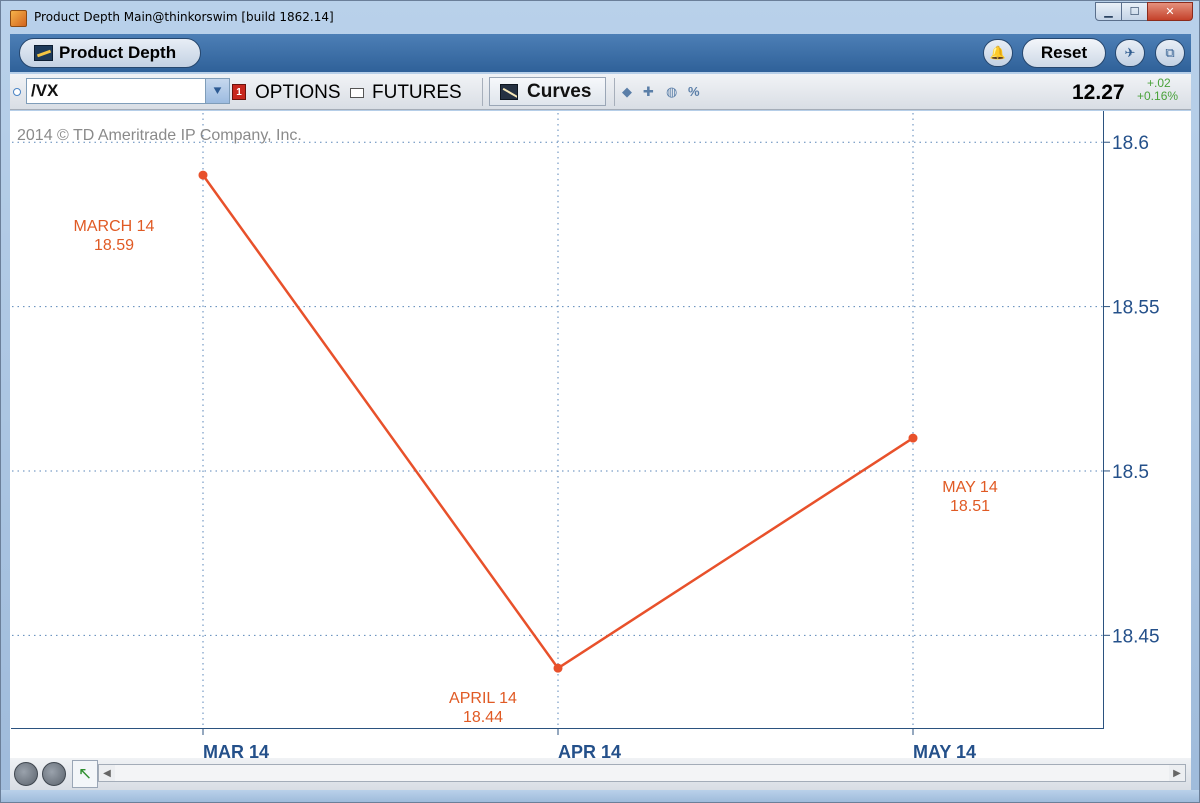  I want to click on alert-badge: 1, so click(239, 92).